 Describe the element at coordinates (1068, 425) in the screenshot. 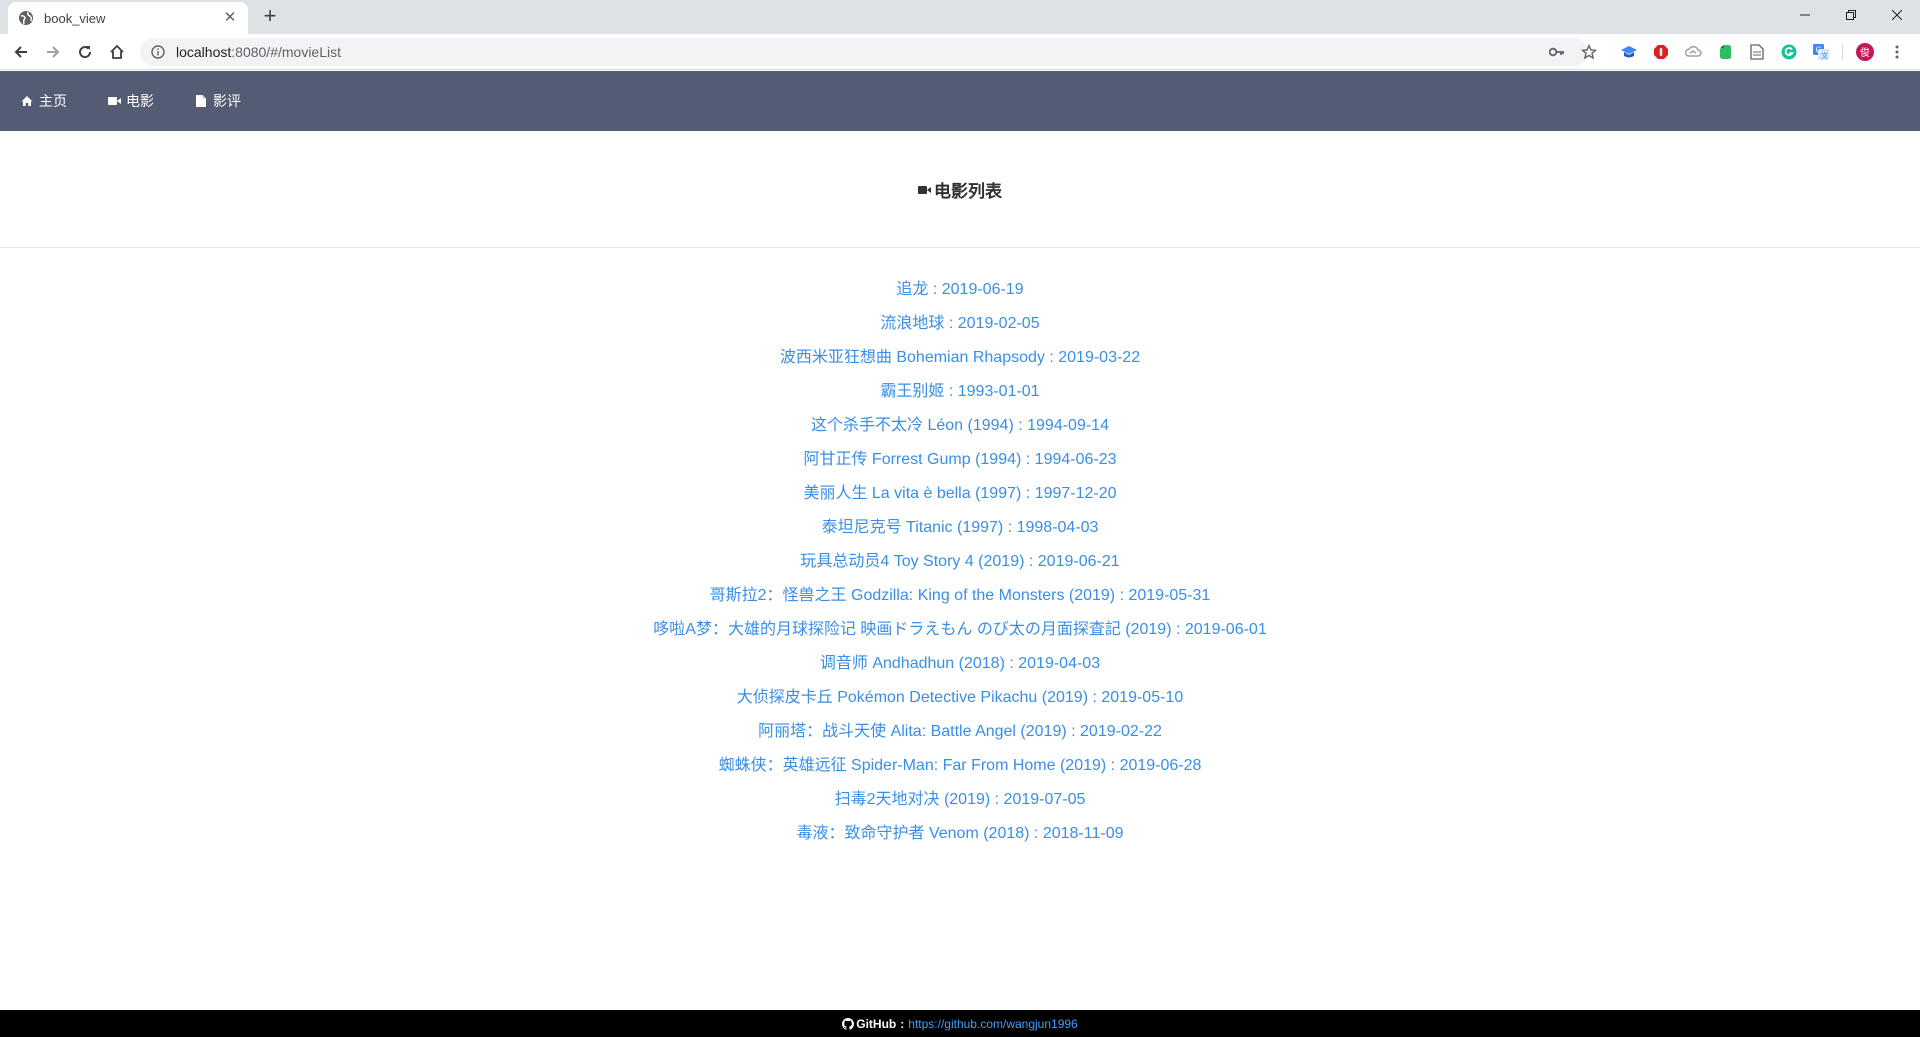

I see `movie-date: 1994-09-14` at that location.